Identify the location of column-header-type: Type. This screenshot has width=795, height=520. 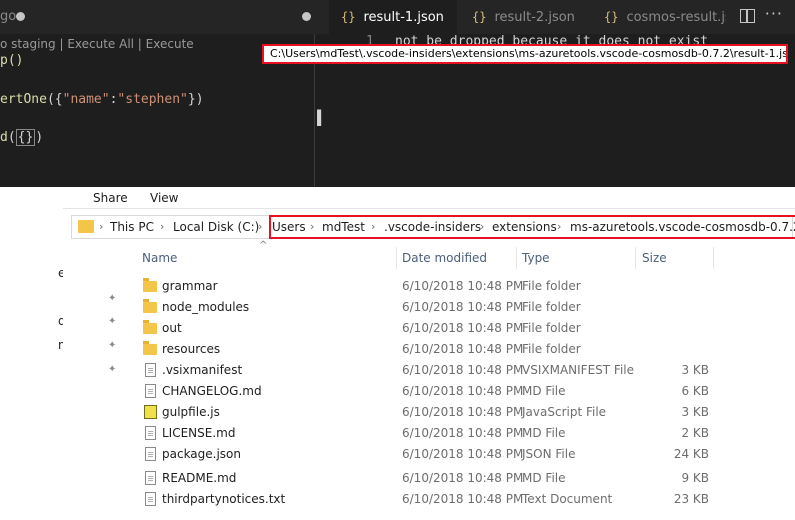
(536, 258).